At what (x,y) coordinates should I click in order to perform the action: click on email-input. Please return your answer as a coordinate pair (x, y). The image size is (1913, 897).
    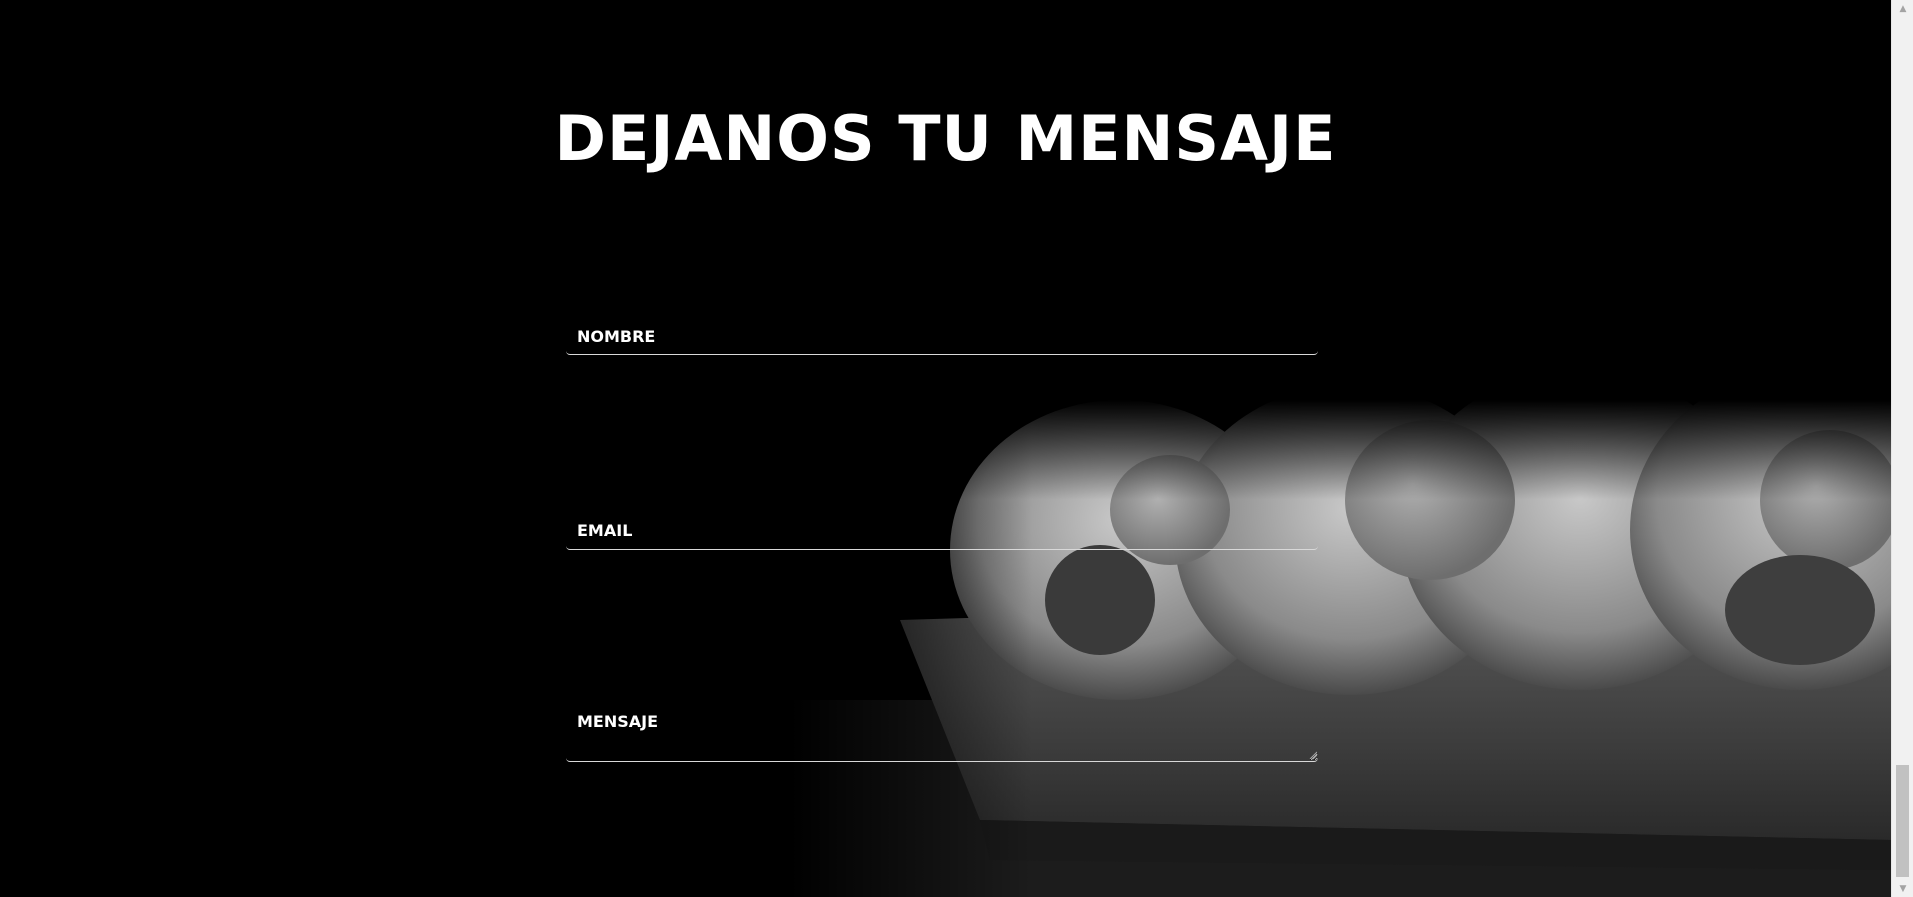
    Looking at the image, I should click on (942, 530).